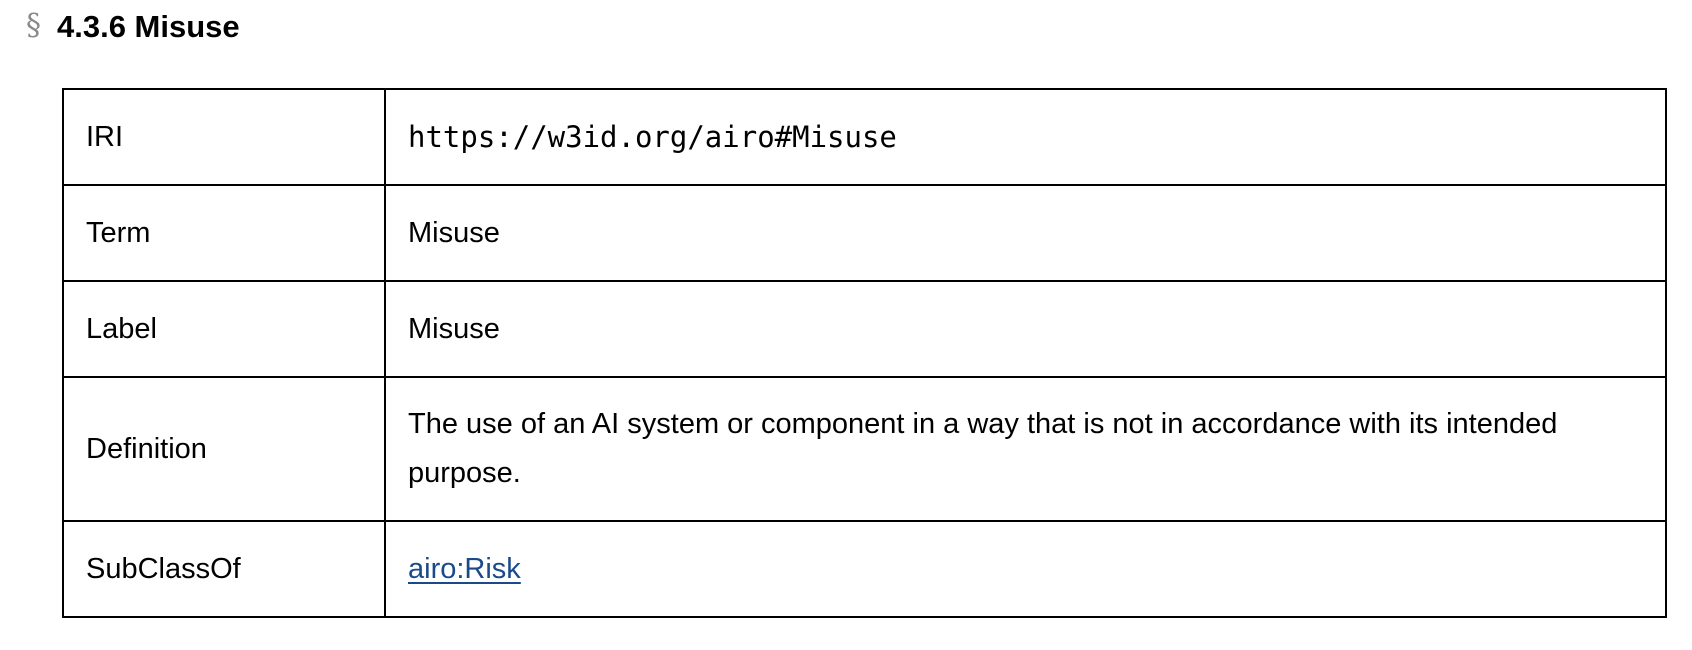 The image size is (1692, 650). Describe the element at coordinates (1025, 569) in the screenshot. I see `row-value-subclassof-cell: airo:Risk` at that location.